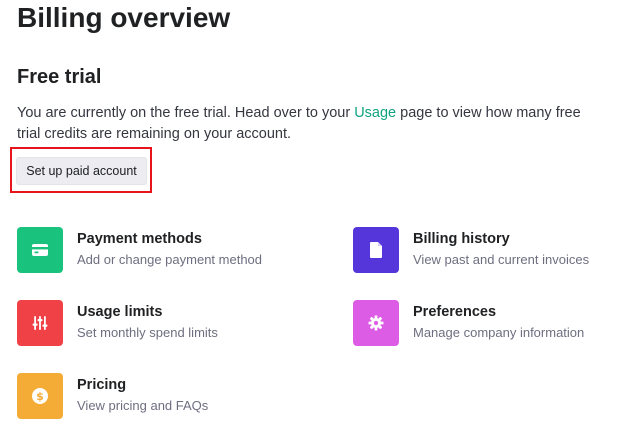 The width and height of the screenshot is (629, 432). What do you see at coordinates (170, 259) in the screenshot?
I see `payment-methods-subtitle: Add or change payment method` at bounding box center [170, 259].